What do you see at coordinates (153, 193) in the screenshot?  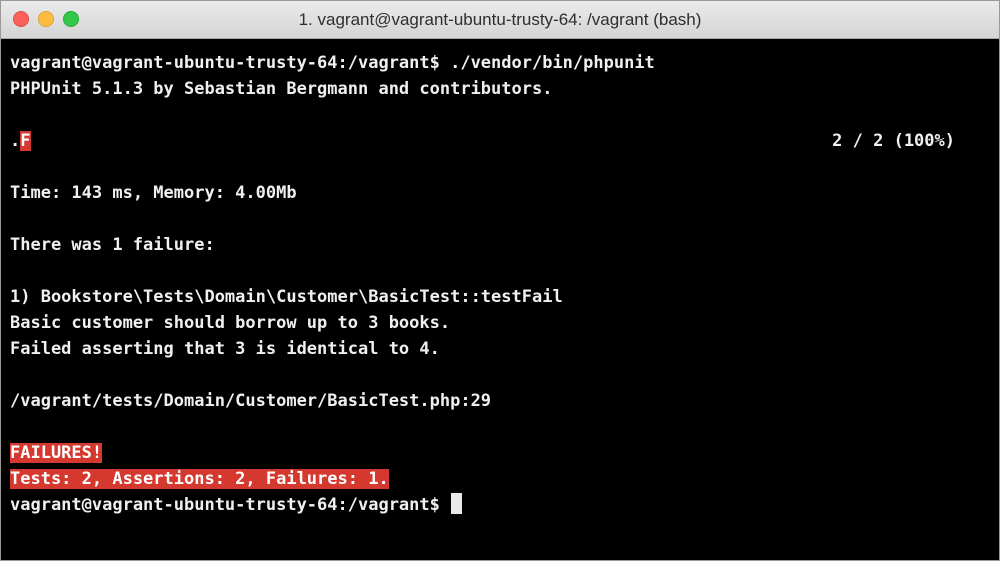 I see `time-memory-line: Time: 143 ms, Memory: 4.00Mb` at bounding box center [153, 193].